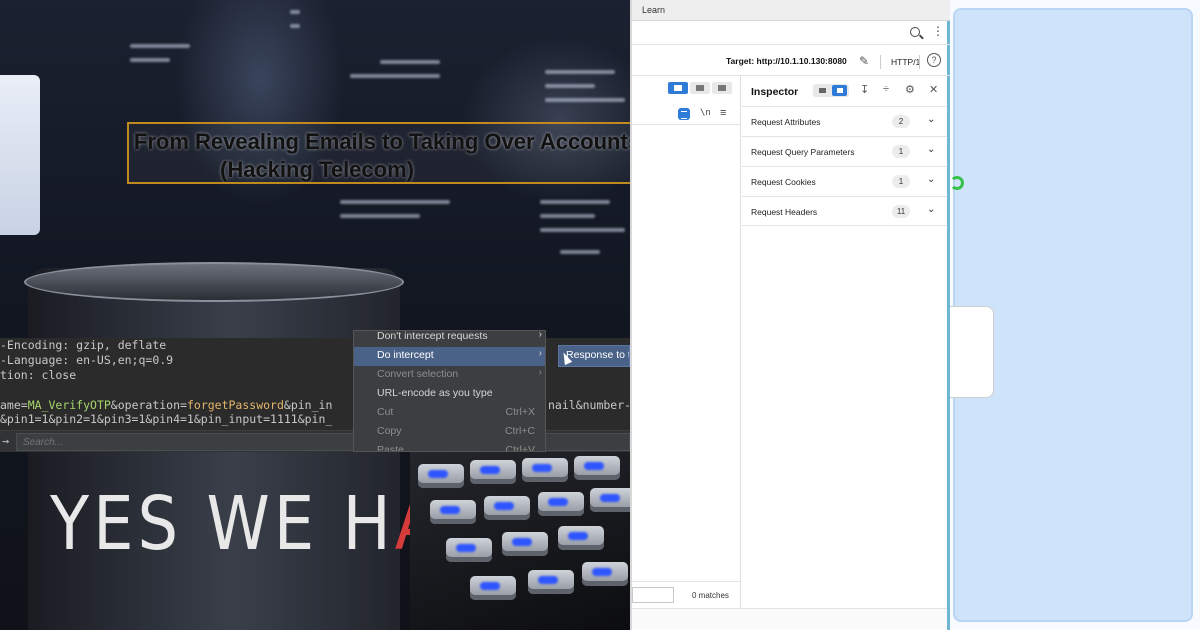  I want to click on menu-item-convert-selection: Convert selection ›, so click(449, 375).